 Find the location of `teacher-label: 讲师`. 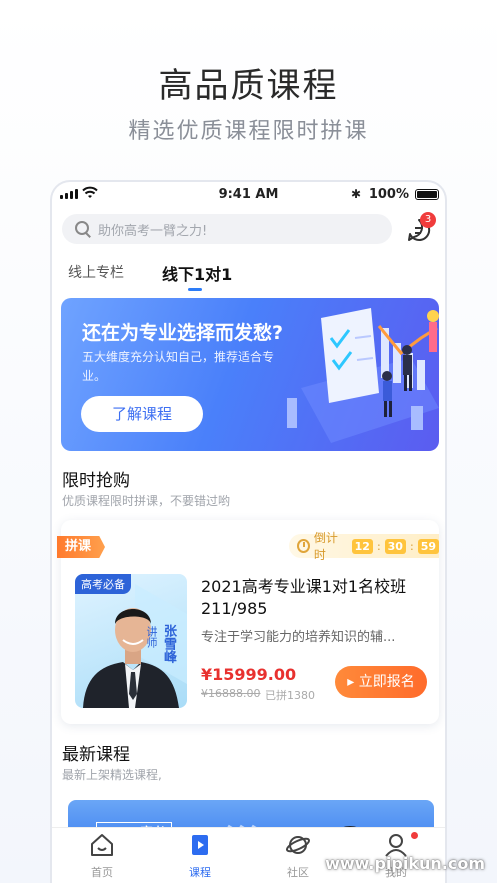

teacher-label: 讲师 is located at coordinates (151, 637).